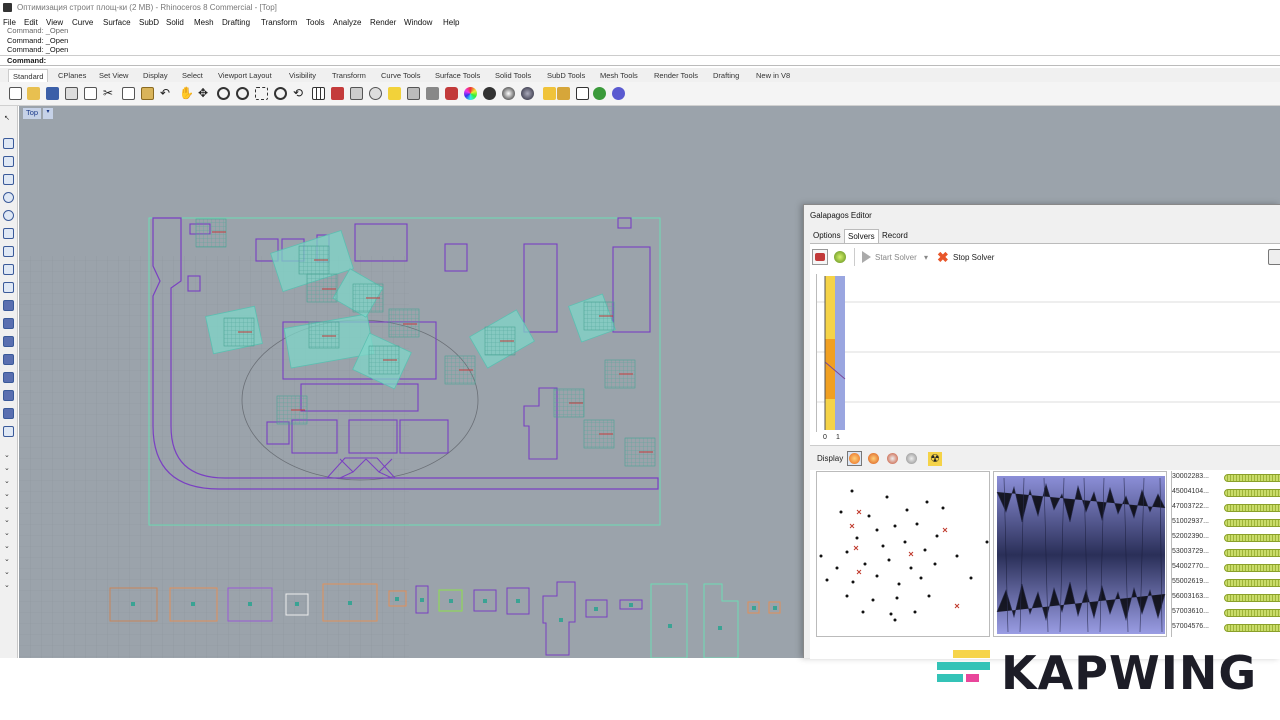 This screenshot has height=720, width=1280. Describe the element at coordinates (527, 93) in the screenshot. I see `rendered-display-icon` at that location.